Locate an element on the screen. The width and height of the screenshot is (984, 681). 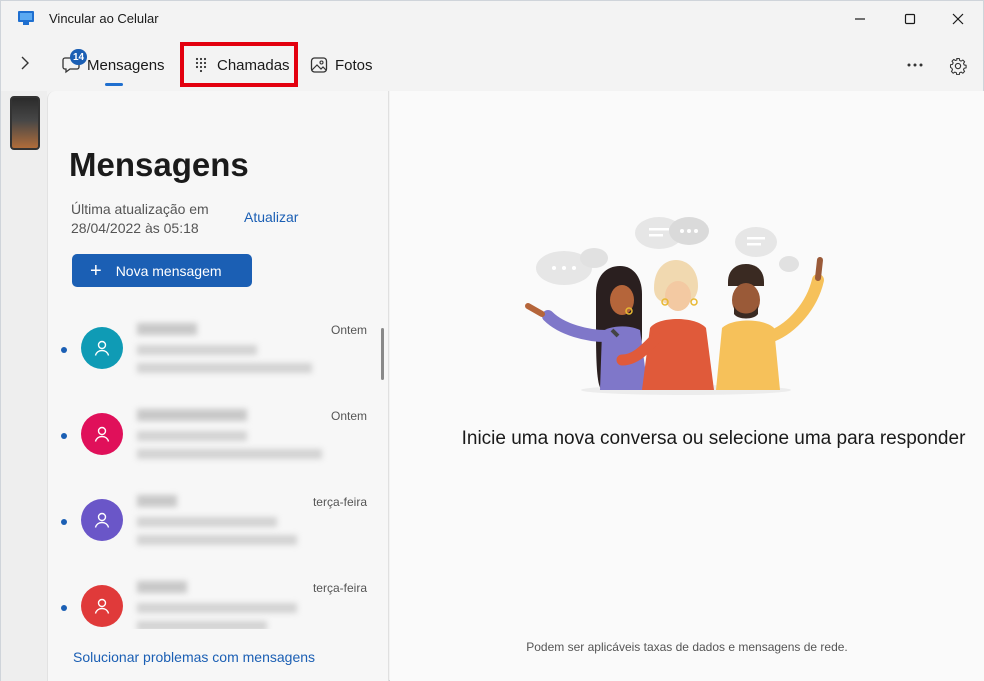
tab-mensagens: 14 Mensagens is located at coordinates (113, 65).